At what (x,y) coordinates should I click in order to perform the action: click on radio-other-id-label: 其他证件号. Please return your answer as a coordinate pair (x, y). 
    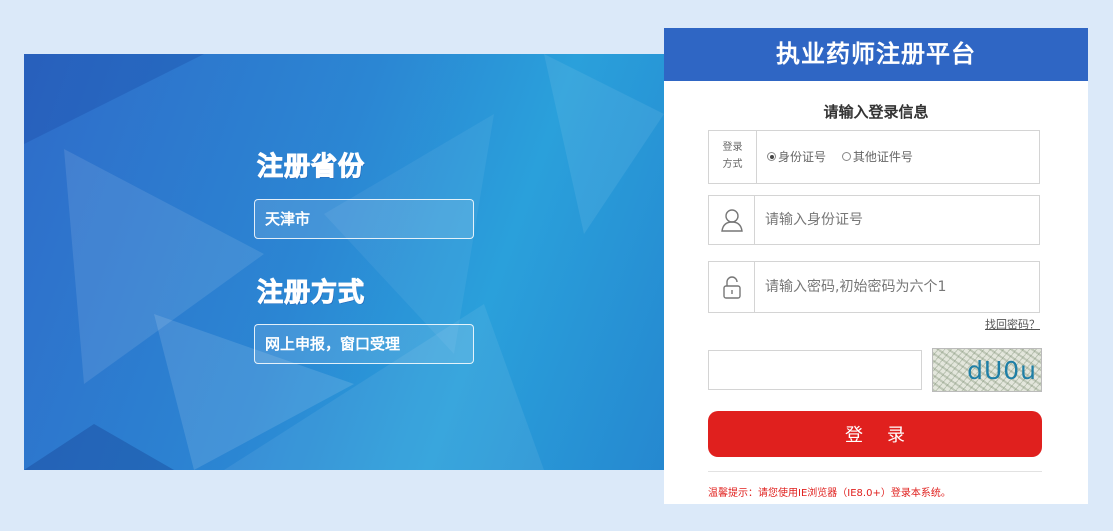
    Looking at the image, I should click on (882, 157).